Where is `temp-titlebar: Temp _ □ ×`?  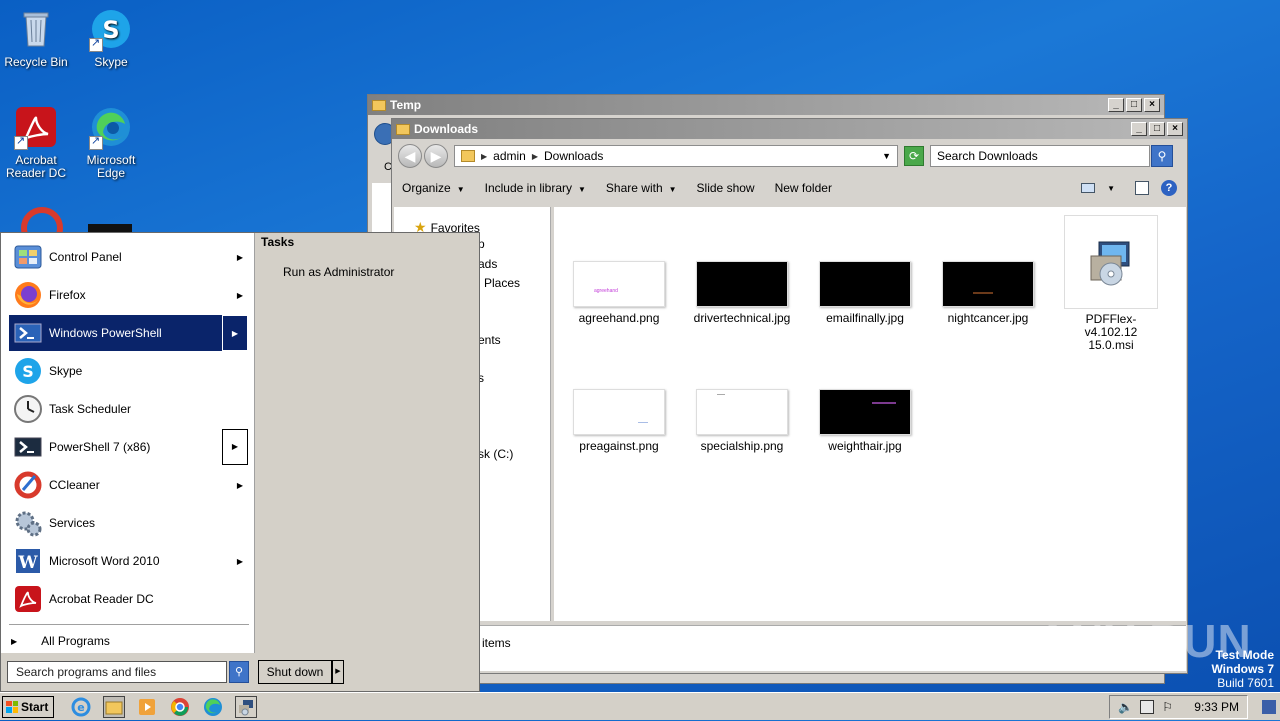
temp-titlebar: Temp _ □ × is located at coordinates (766, 105).